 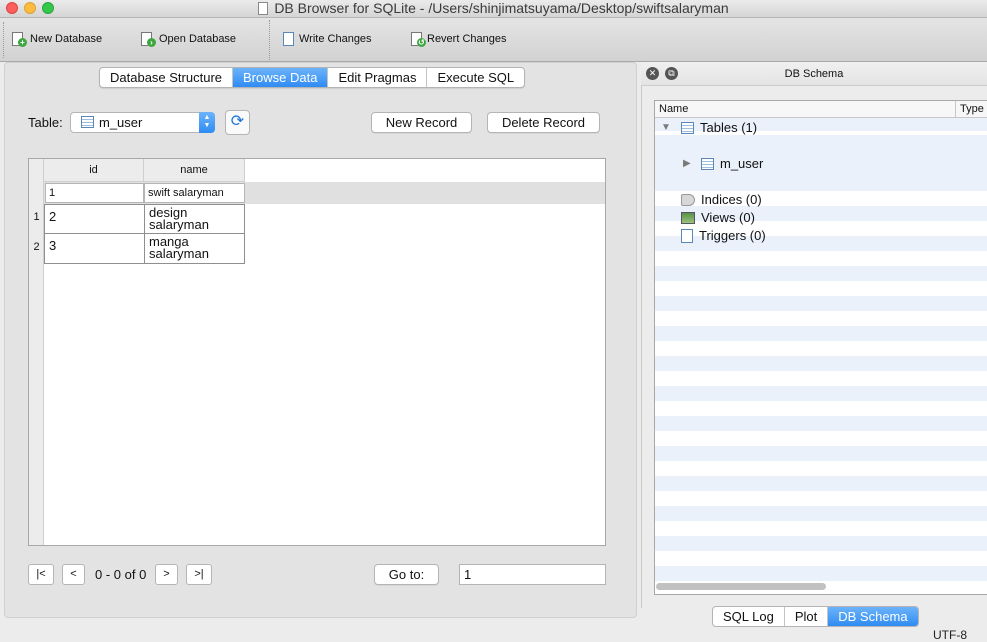 What do you see at coordinates (807, 616) in the screenshot?
I see `tab-plot: Plot` at bounding box center [807, 616].